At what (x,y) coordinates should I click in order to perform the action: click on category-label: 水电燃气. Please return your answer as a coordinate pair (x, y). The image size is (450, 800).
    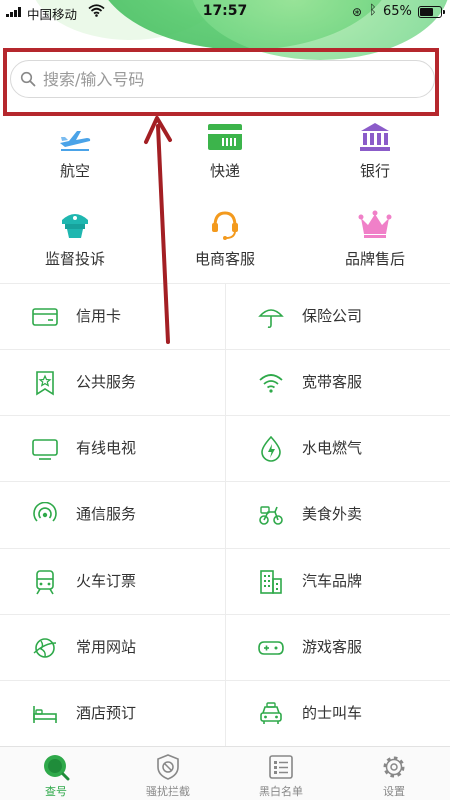
    Looking at the image, I should click on (332, 448).